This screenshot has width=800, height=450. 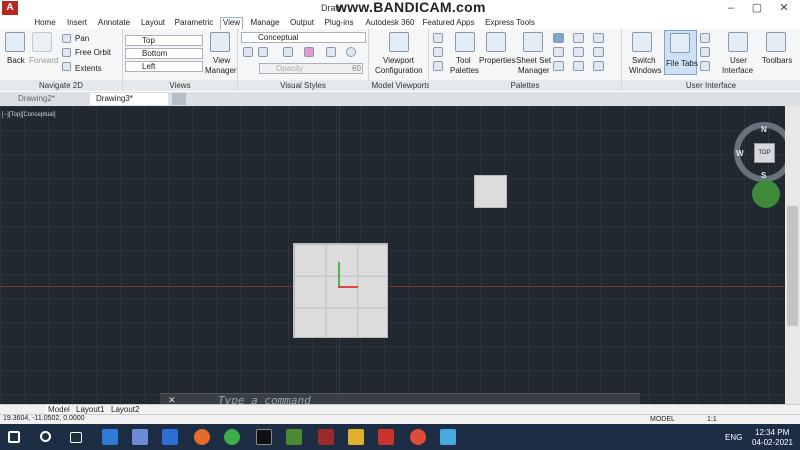 What do you see at coordinates (45, 436) in the screenshot?
I see `search-icon` at bounding box center [45, 436].